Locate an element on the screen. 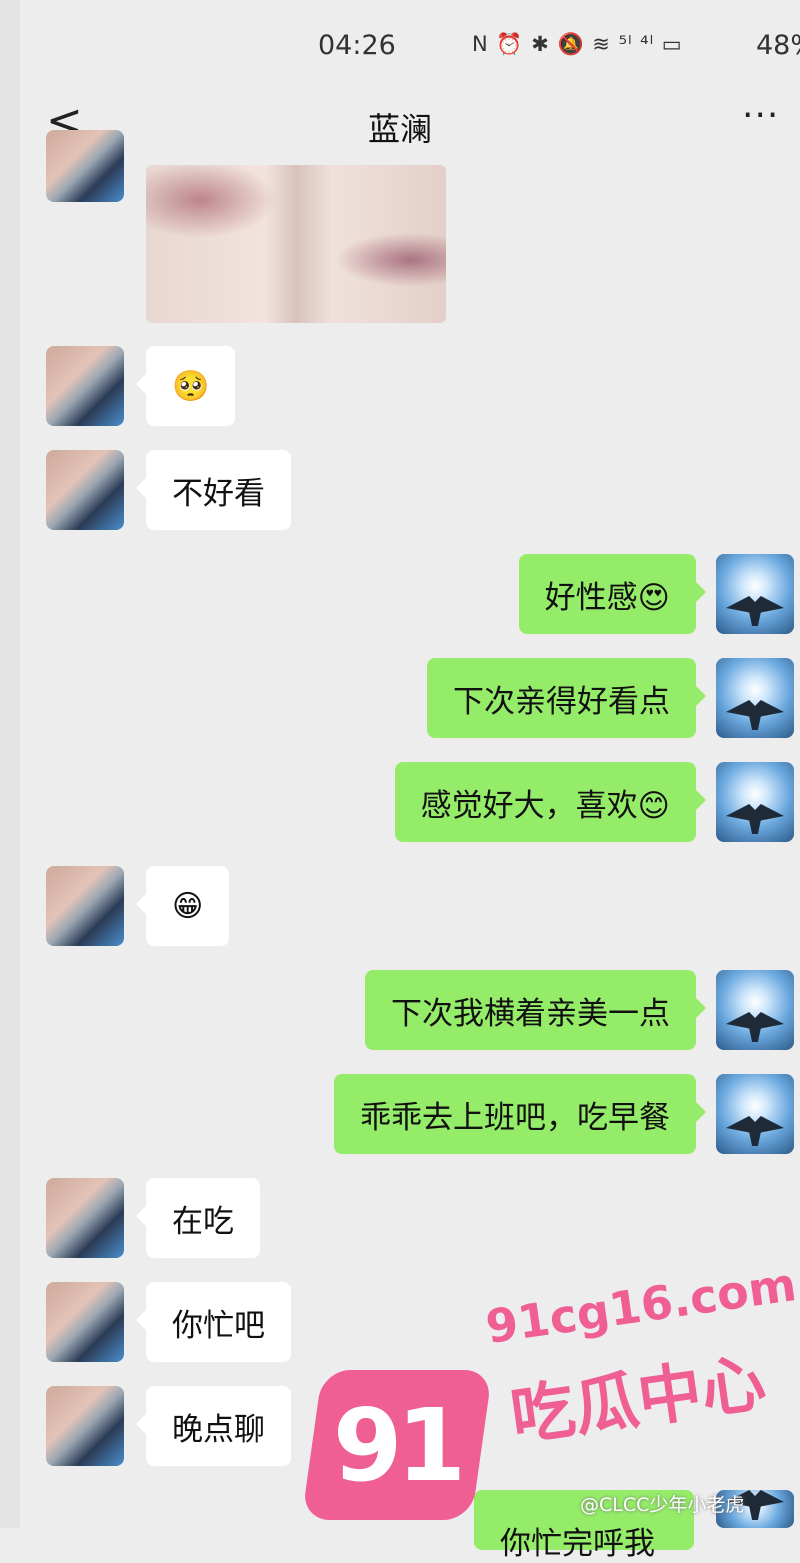 Image resolution: width=800 pixels, height=1563 pixels. message-text: 下次我横着亲美一点 is located at coordinates (530, 1013).